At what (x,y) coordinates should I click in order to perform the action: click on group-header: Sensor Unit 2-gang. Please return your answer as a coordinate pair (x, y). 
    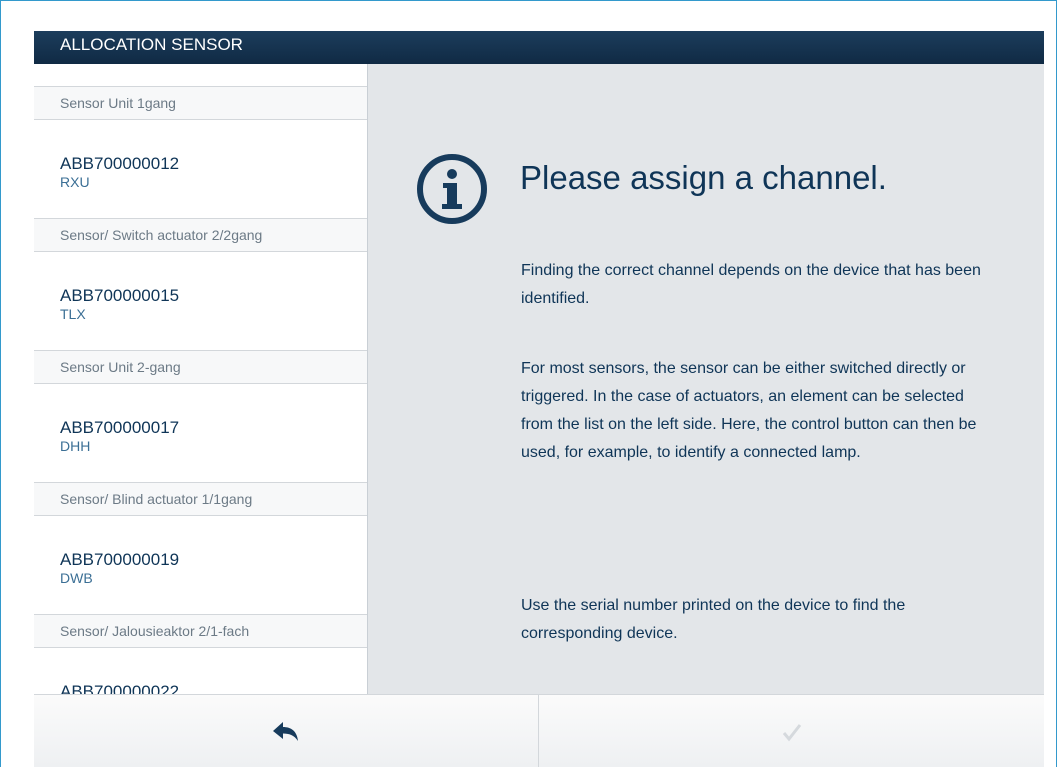
    Looking at the image, I should click on (200, 367).